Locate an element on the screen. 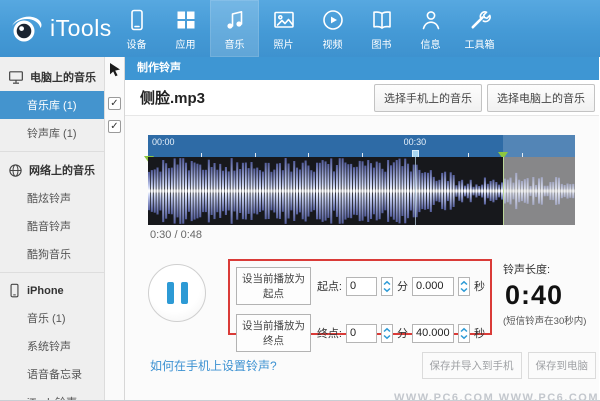 The height and width of the screenshot is (401, 600). nav-item-music: 音乐 is located at coordinates (234, 28).